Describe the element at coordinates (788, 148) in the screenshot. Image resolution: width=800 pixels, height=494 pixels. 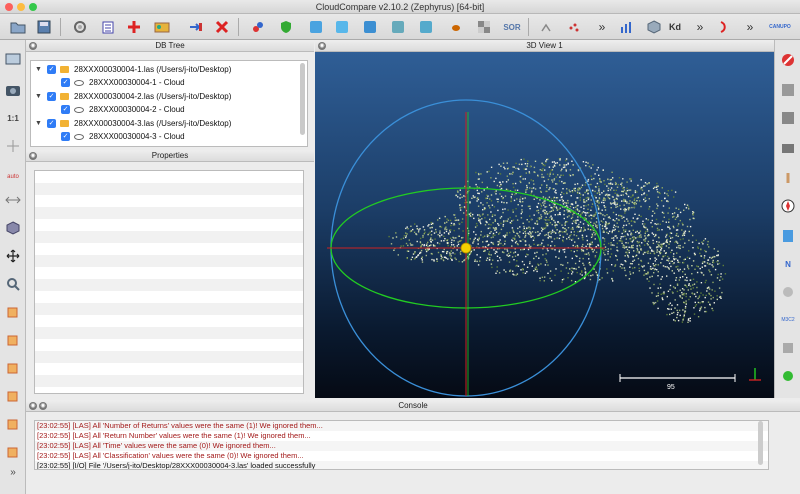
I see `film-icon` at that location.